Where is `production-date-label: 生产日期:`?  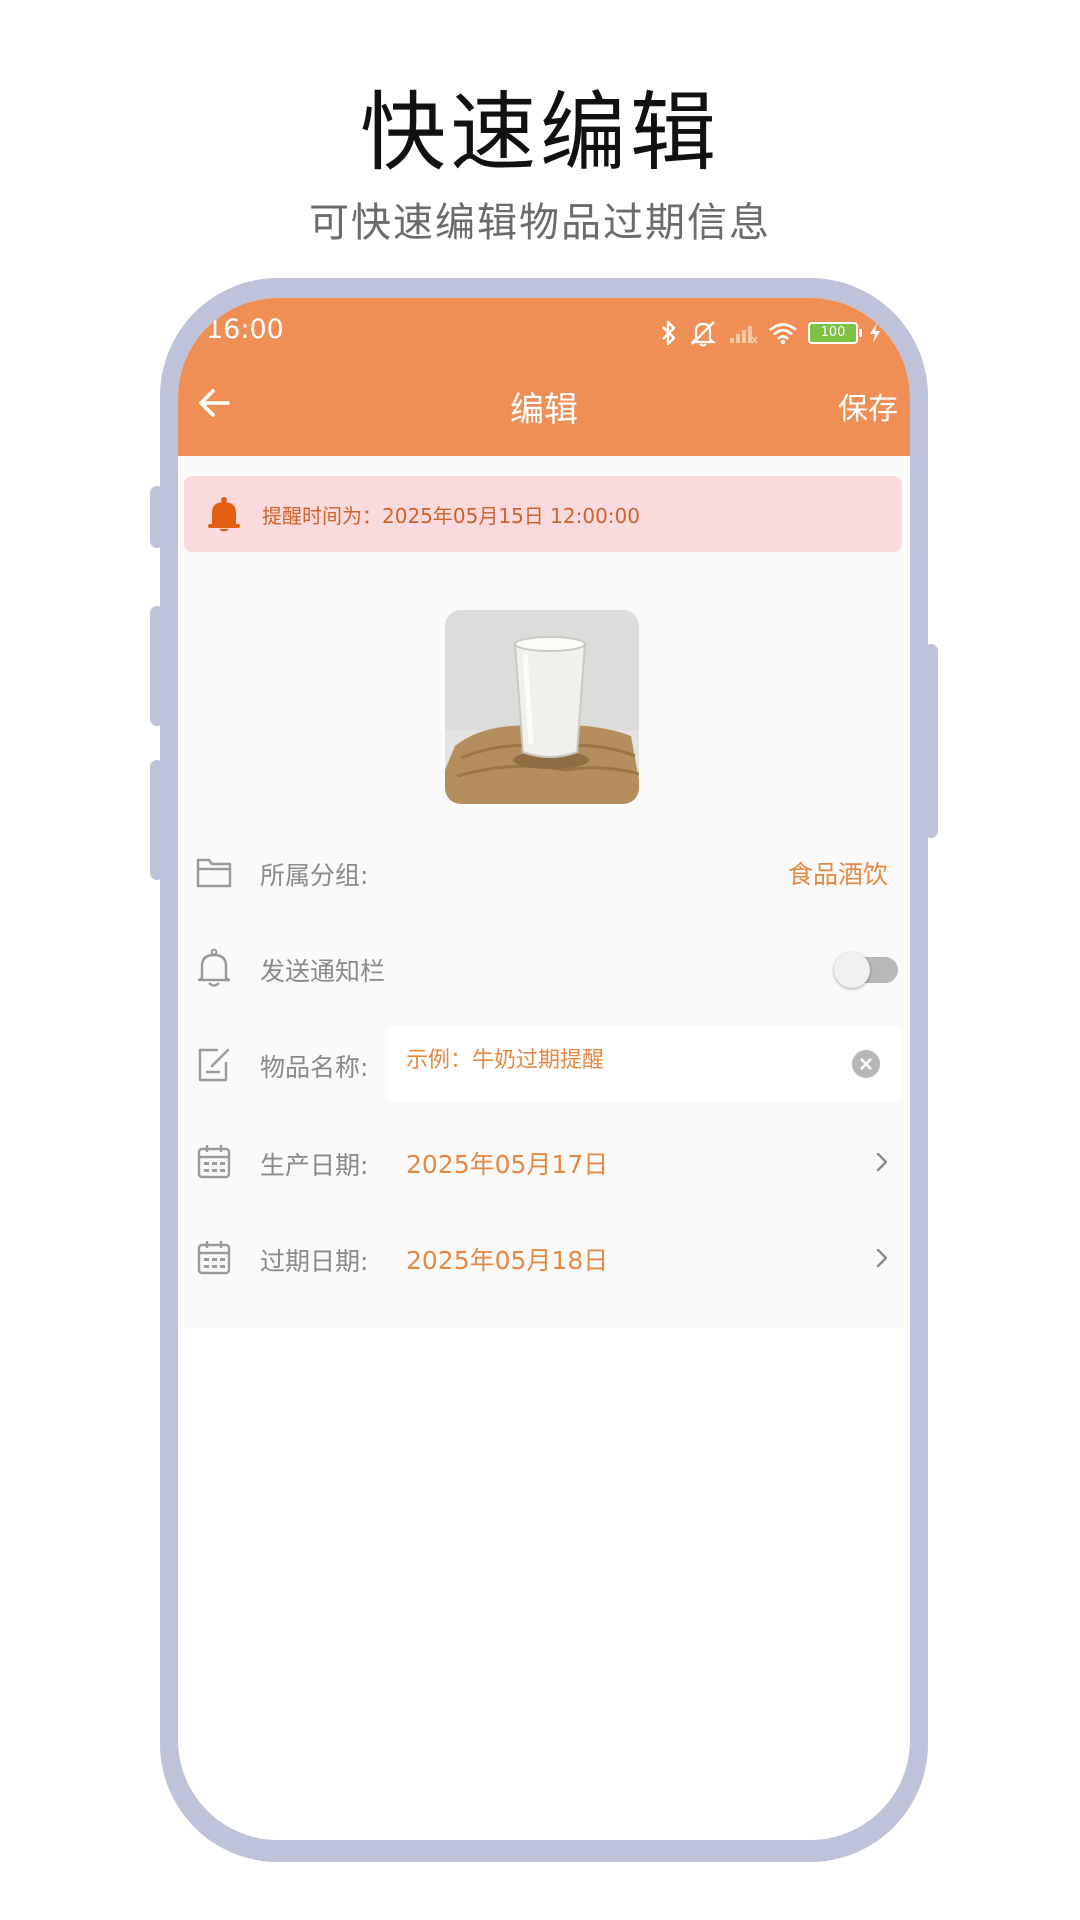
production-date-label: 生产日期: is located at coordinates (314, 1165).